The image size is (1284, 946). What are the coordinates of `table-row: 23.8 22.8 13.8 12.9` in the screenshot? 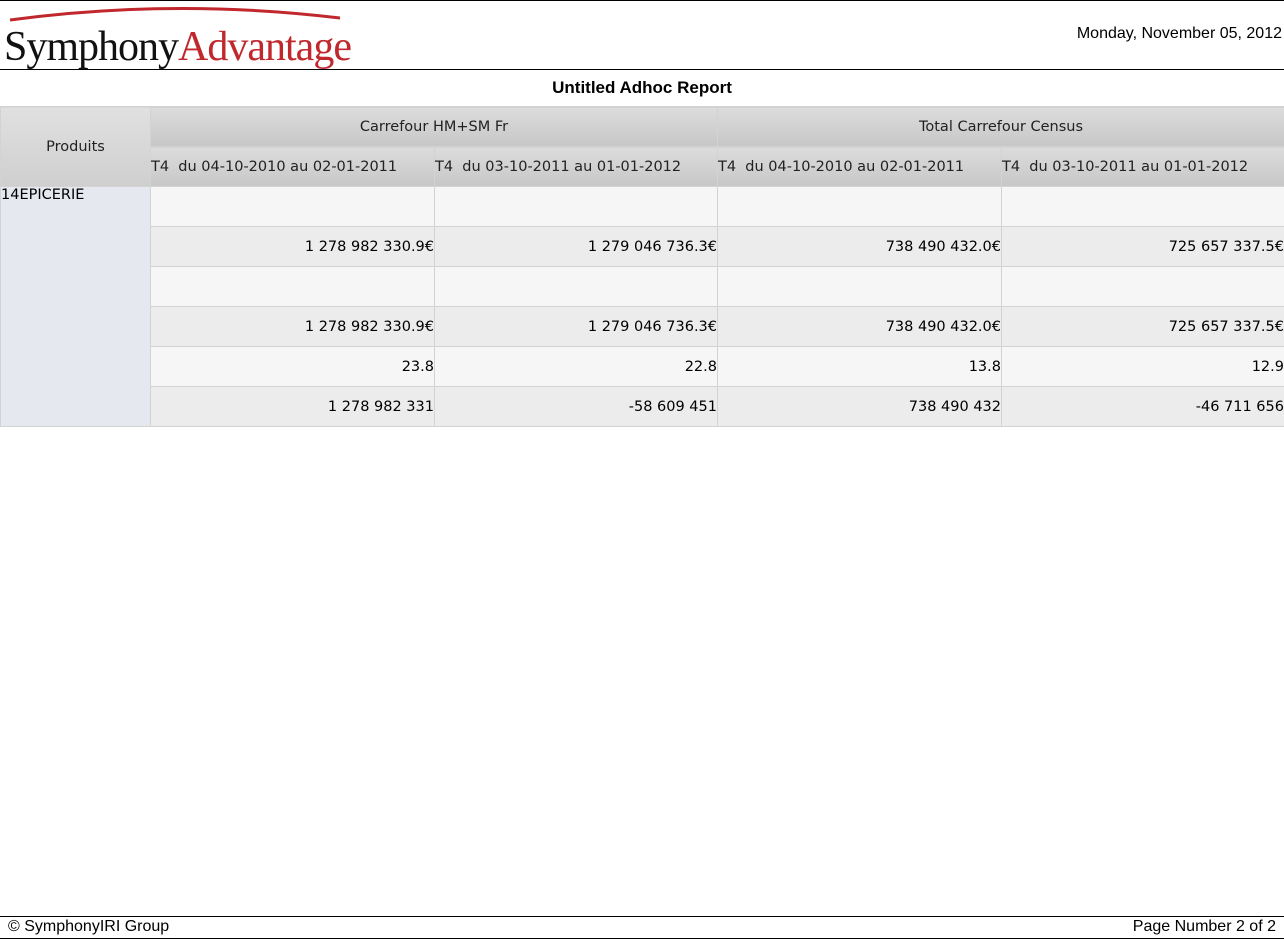 It's located at (642, 366).